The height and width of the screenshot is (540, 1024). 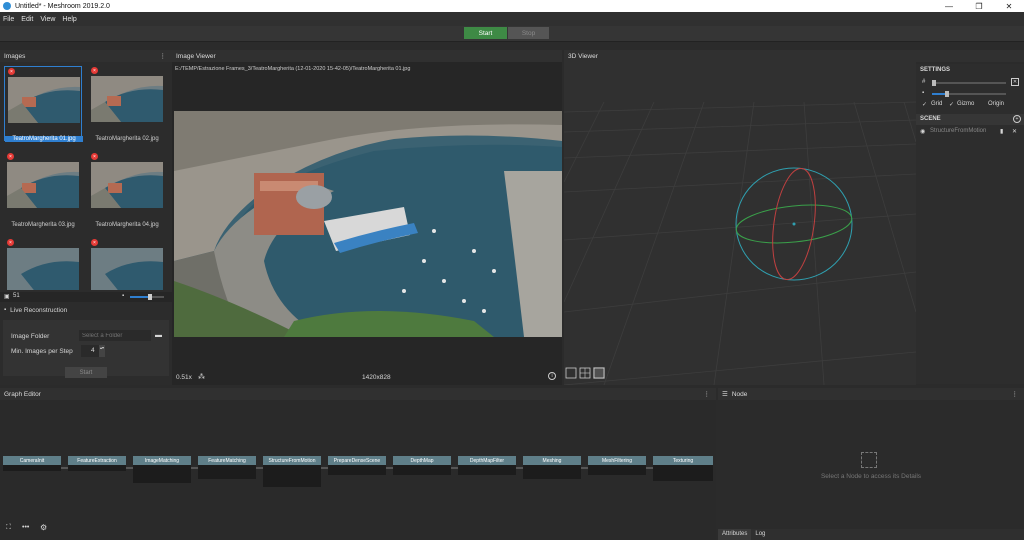 I want to click on menu-file: File, so click(x=8, y=19).